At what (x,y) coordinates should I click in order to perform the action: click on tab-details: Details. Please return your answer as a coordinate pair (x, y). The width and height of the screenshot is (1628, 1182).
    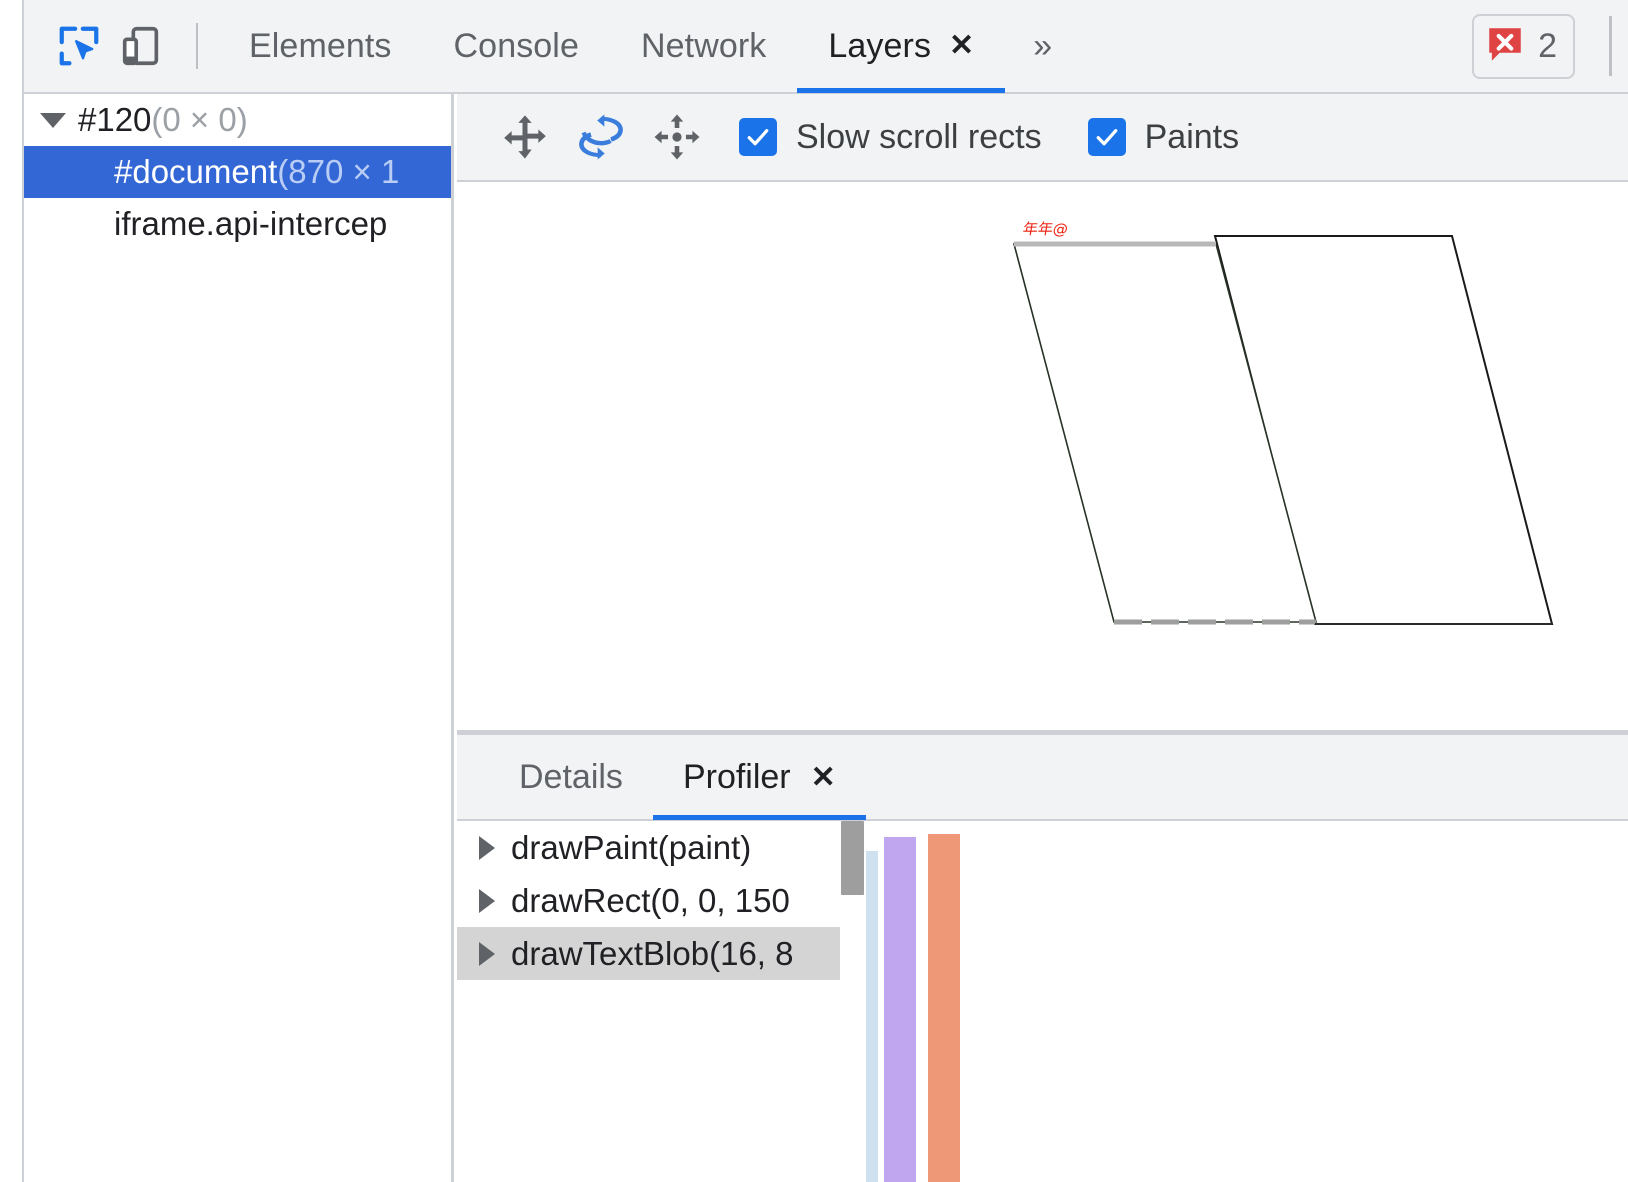
    Looking at the image, I should click on (571, 777).